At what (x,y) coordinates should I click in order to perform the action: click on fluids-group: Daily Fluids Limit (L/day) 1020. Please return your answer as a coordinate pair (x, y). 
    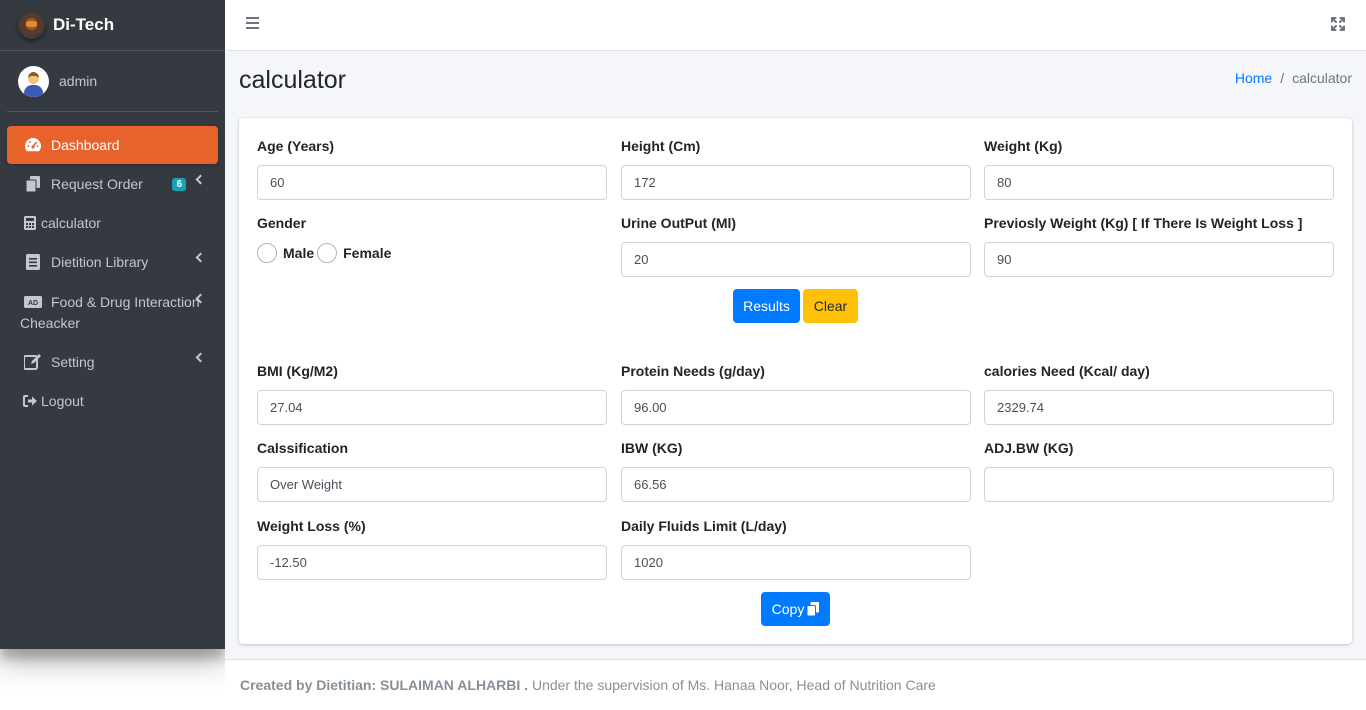
    Looking at the image, I should click on (796, 549).